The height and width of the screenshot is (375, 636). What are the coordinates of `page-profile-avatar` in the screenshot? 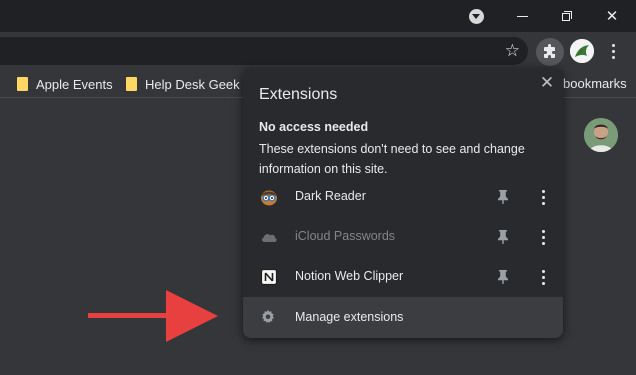 It's located at (601, 135).